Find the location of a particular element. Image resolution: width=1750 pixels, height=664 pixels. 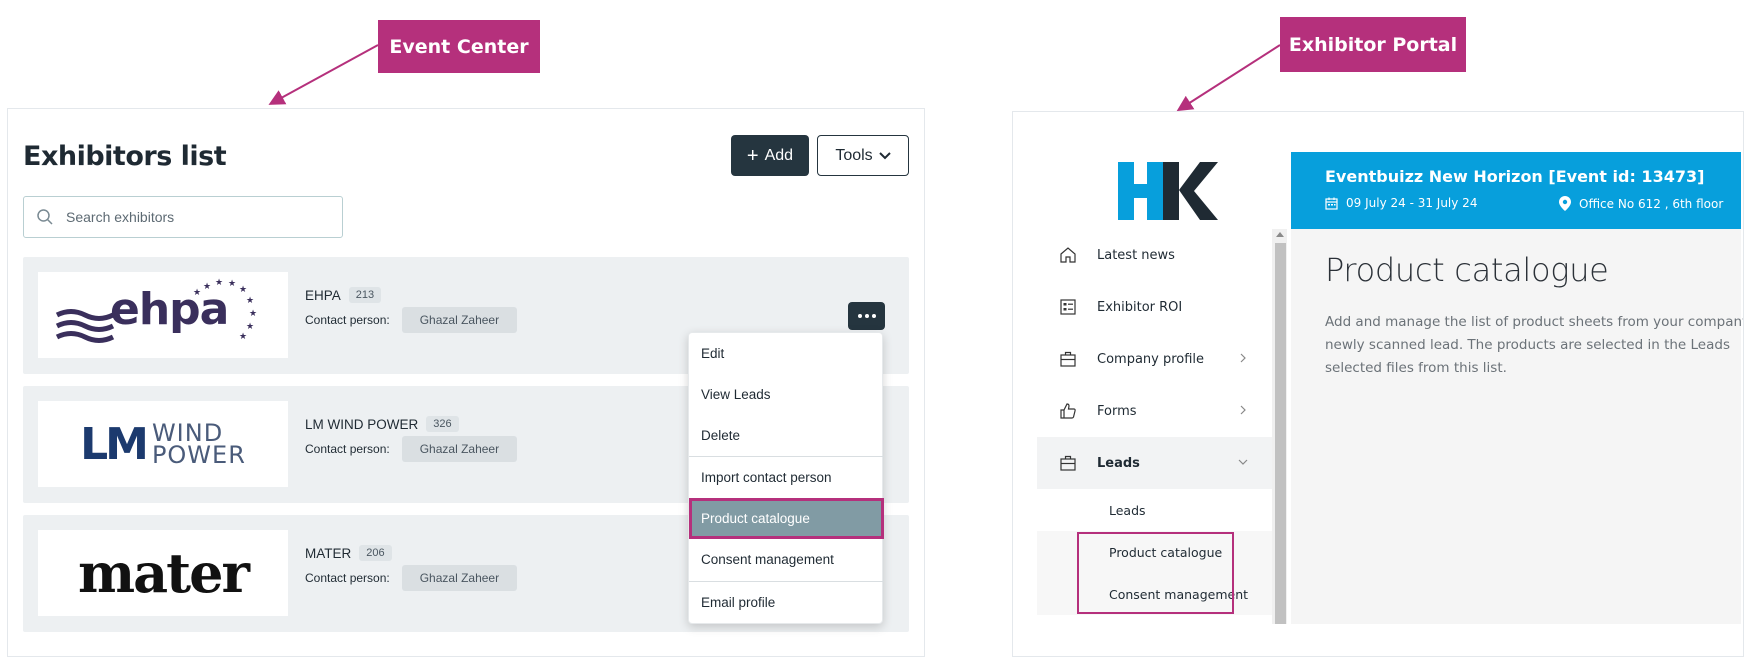

menu-item-view-leads: View Leads is located at coordinates (786, 394).